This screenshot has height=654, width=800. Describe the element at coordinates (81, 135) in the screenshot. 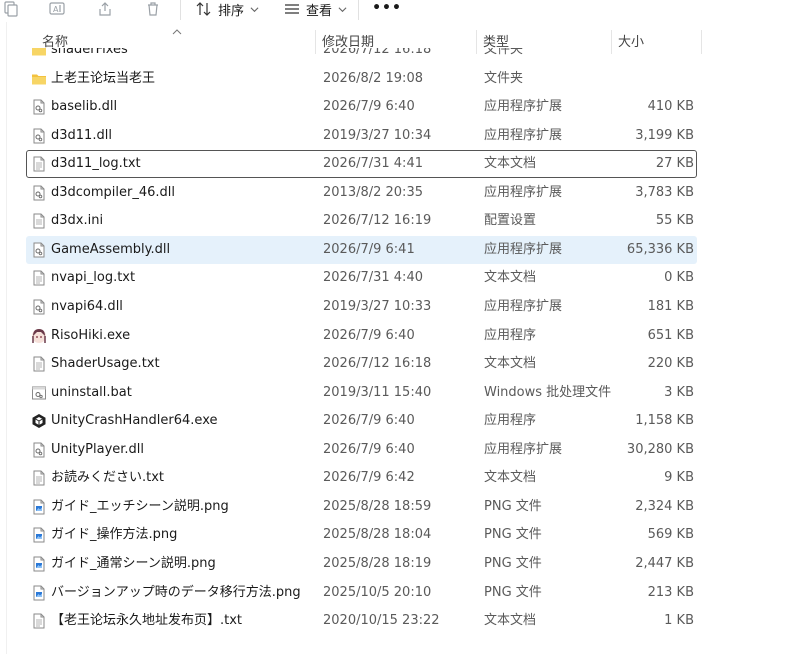

I see `file-name: d3d11.dll` at that location.